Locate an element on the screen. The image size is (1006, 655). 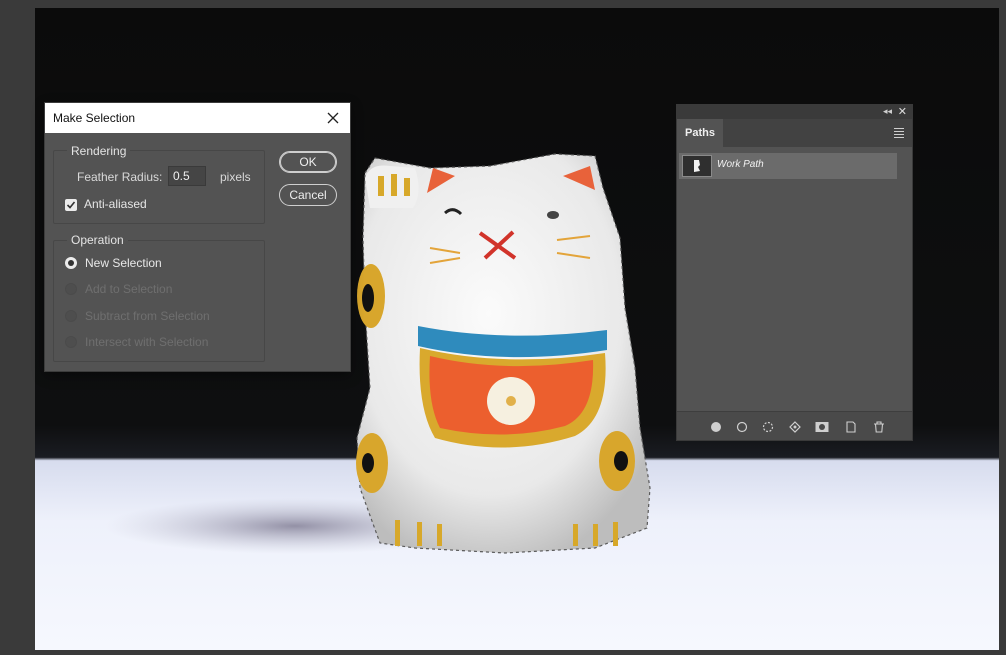
stroke-path-icon is located at coordinates (742, 426).